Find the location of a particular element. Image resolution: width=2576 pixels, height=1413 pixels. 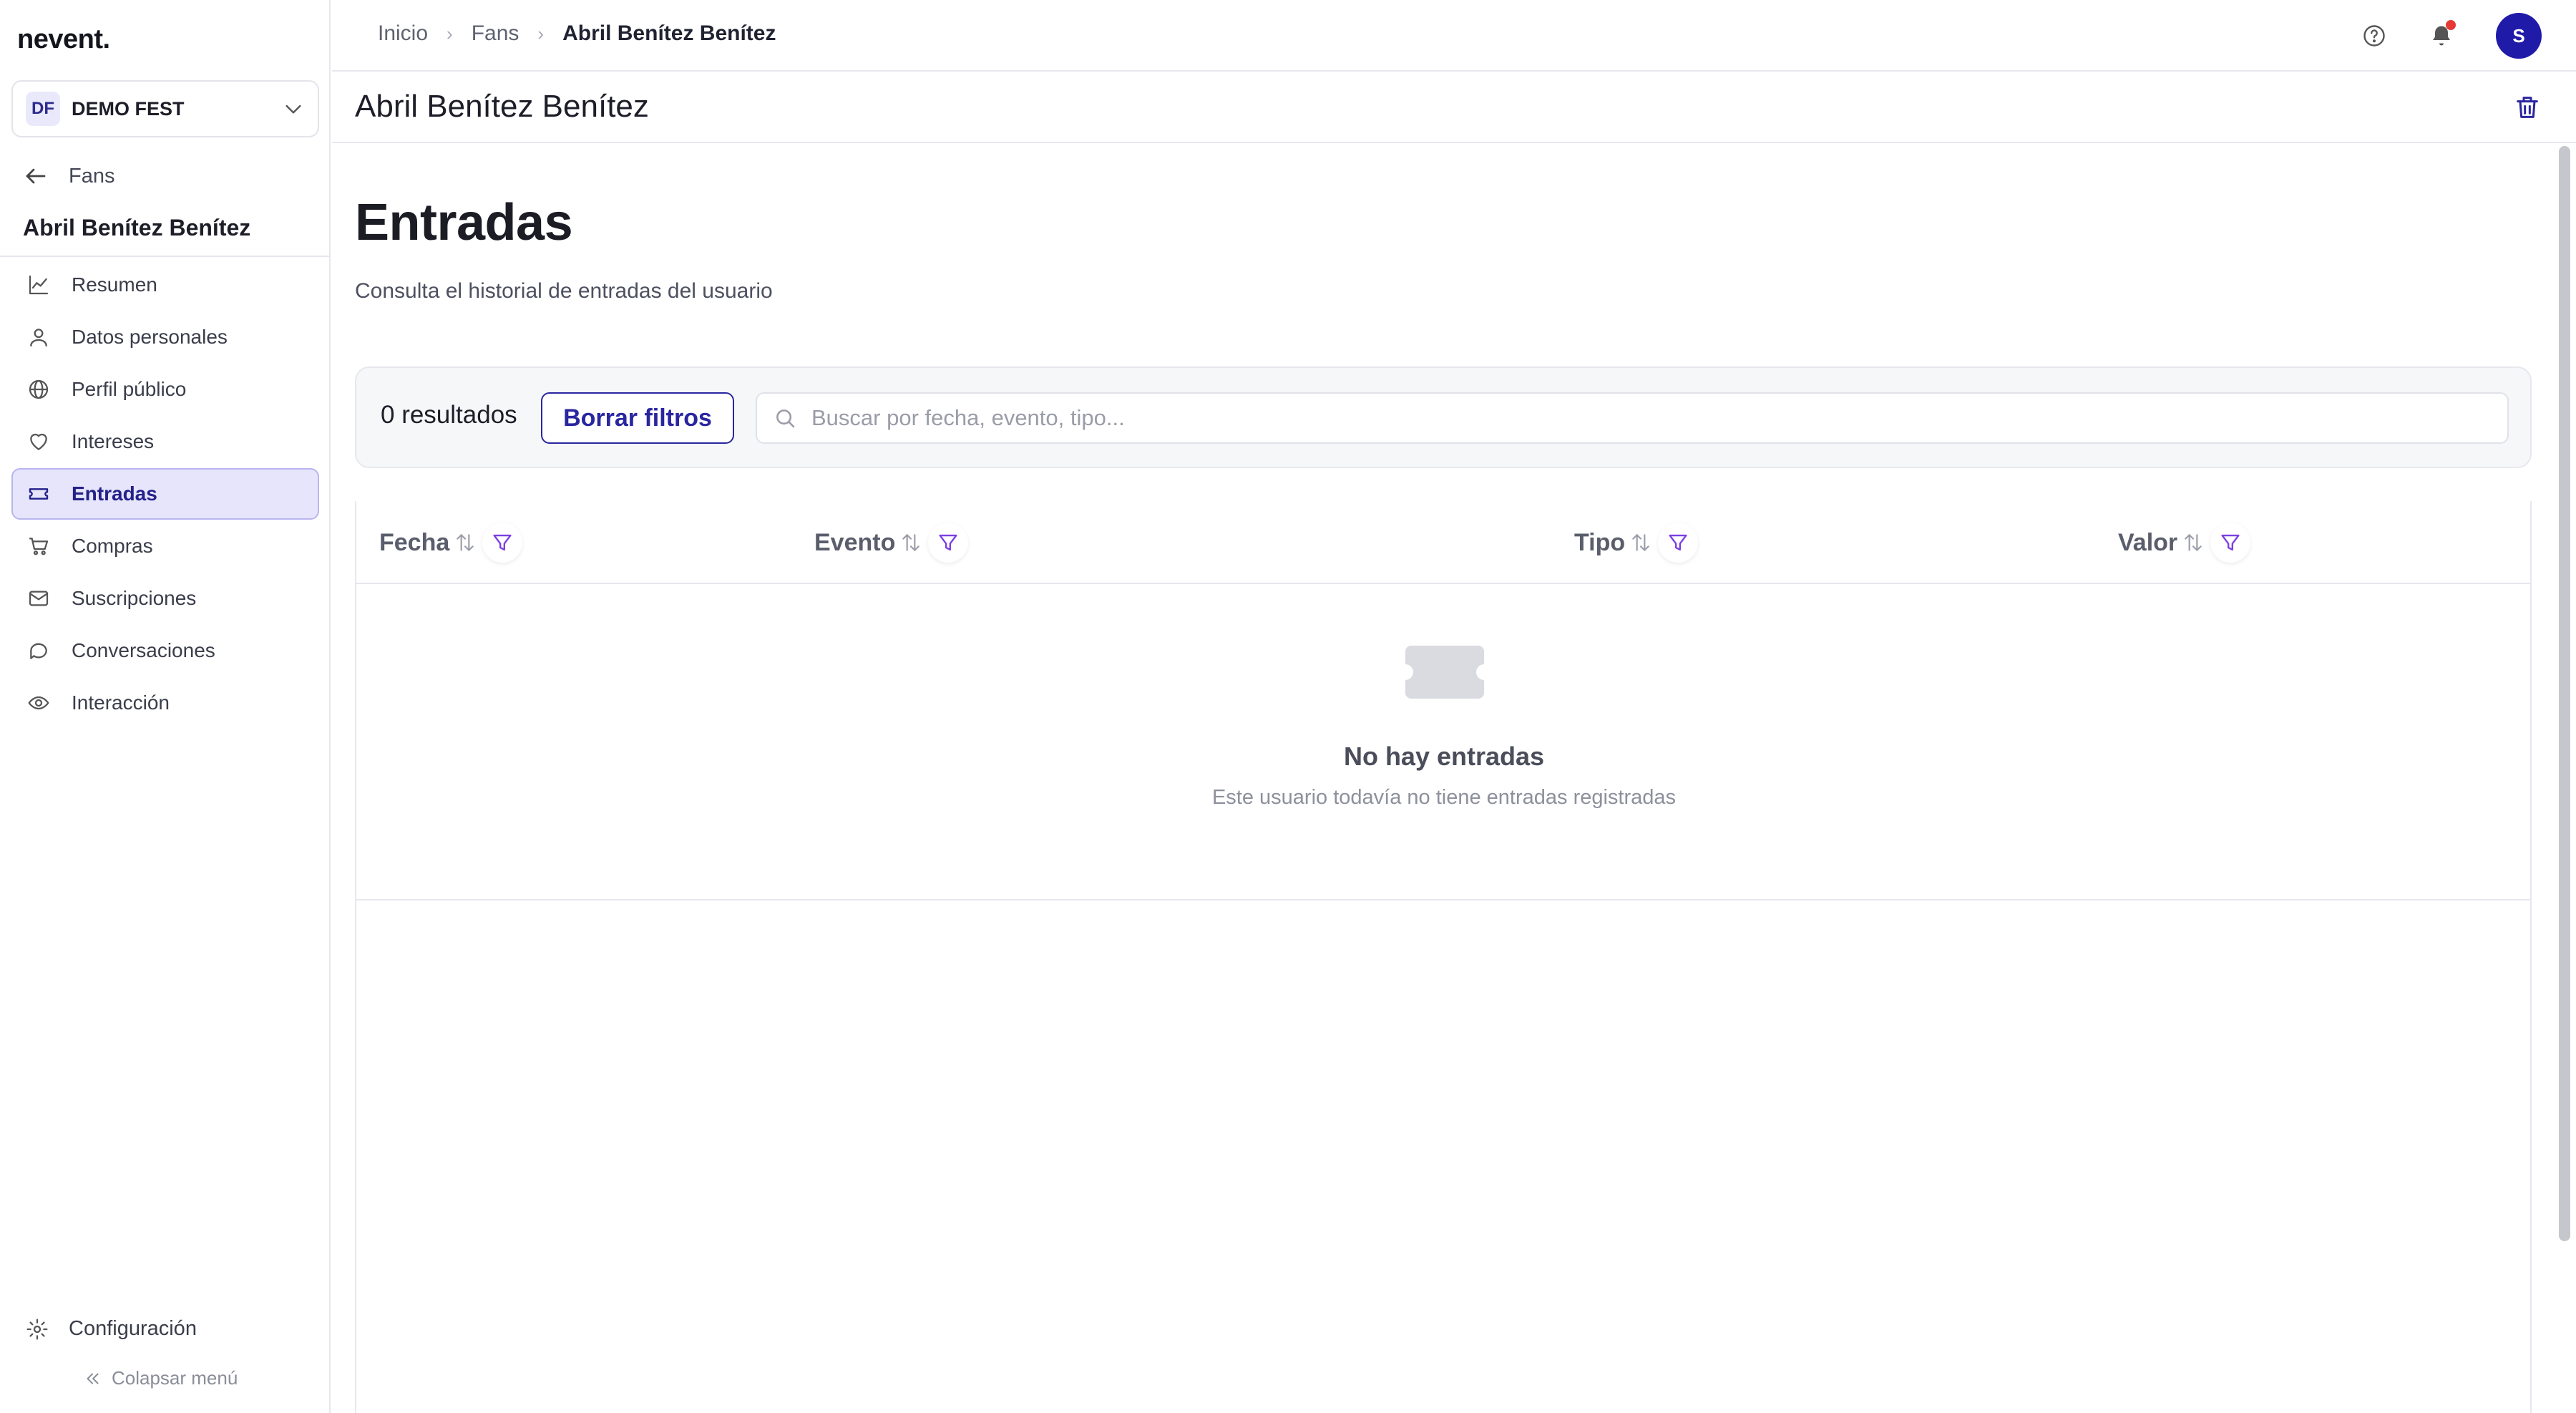

sidebar-item-conversaciones: Conversaciones is located at coordinates (165, 650).